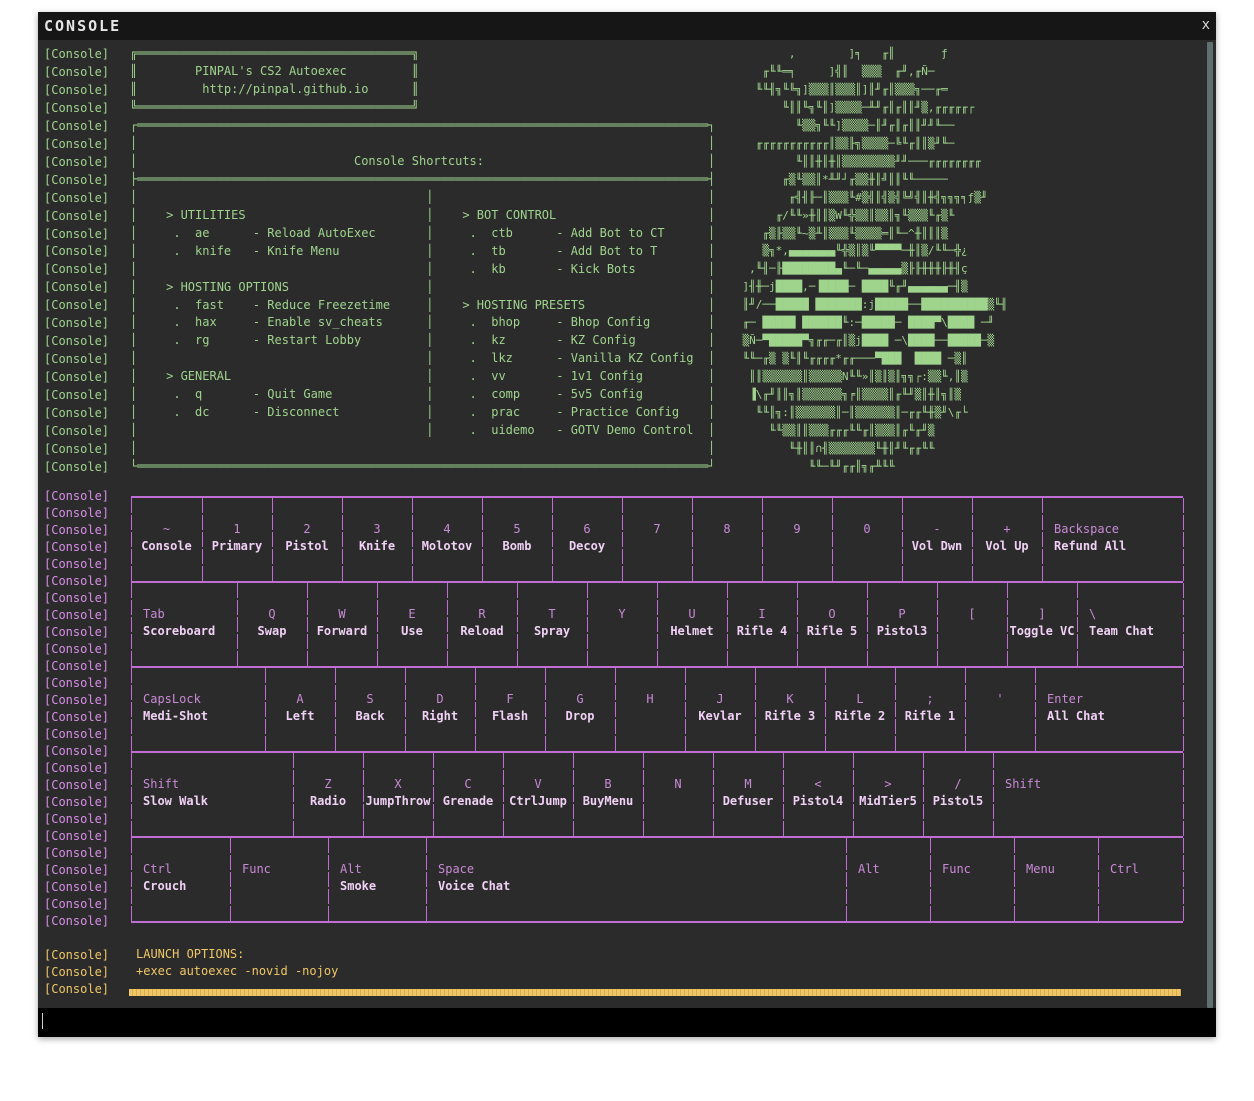 This screenshot has width=1254, height=1101. Describe the element at coordinates (482, 631) in the screenshot. I see `key-binding: Reload` at that location.